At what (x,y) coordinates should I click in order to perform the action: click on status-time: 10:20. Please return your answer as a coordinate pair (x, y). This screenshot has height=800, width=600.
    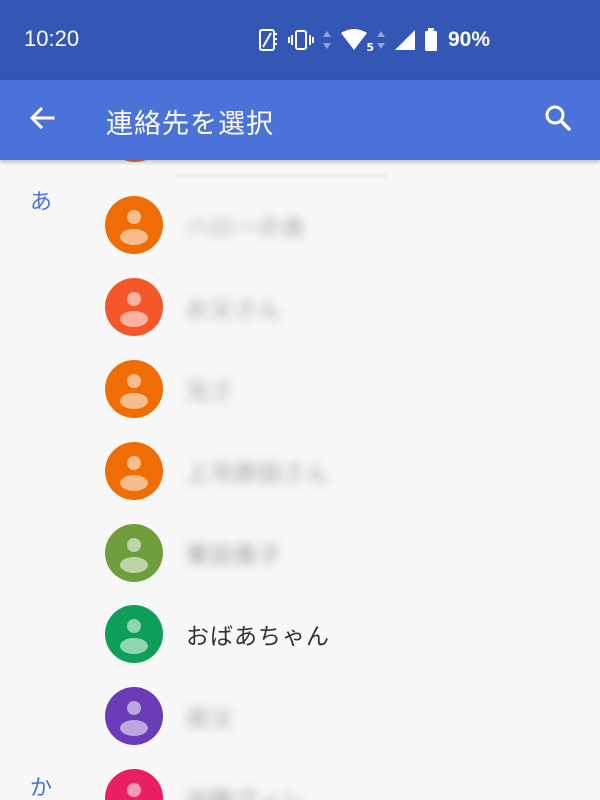
    Looking at the image, I should click on (52, 38).